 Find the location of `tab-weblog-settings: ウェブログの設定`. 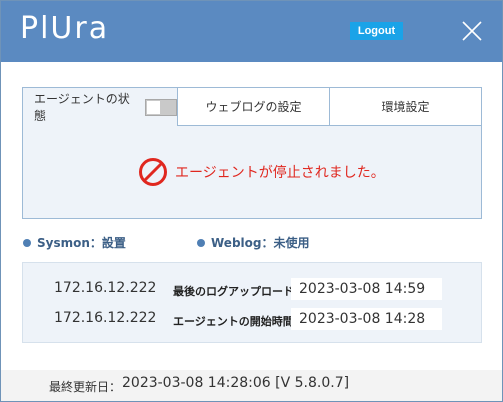

tab-weblog-settings: ウェブログの設定 is located at coordinates (254, 107).